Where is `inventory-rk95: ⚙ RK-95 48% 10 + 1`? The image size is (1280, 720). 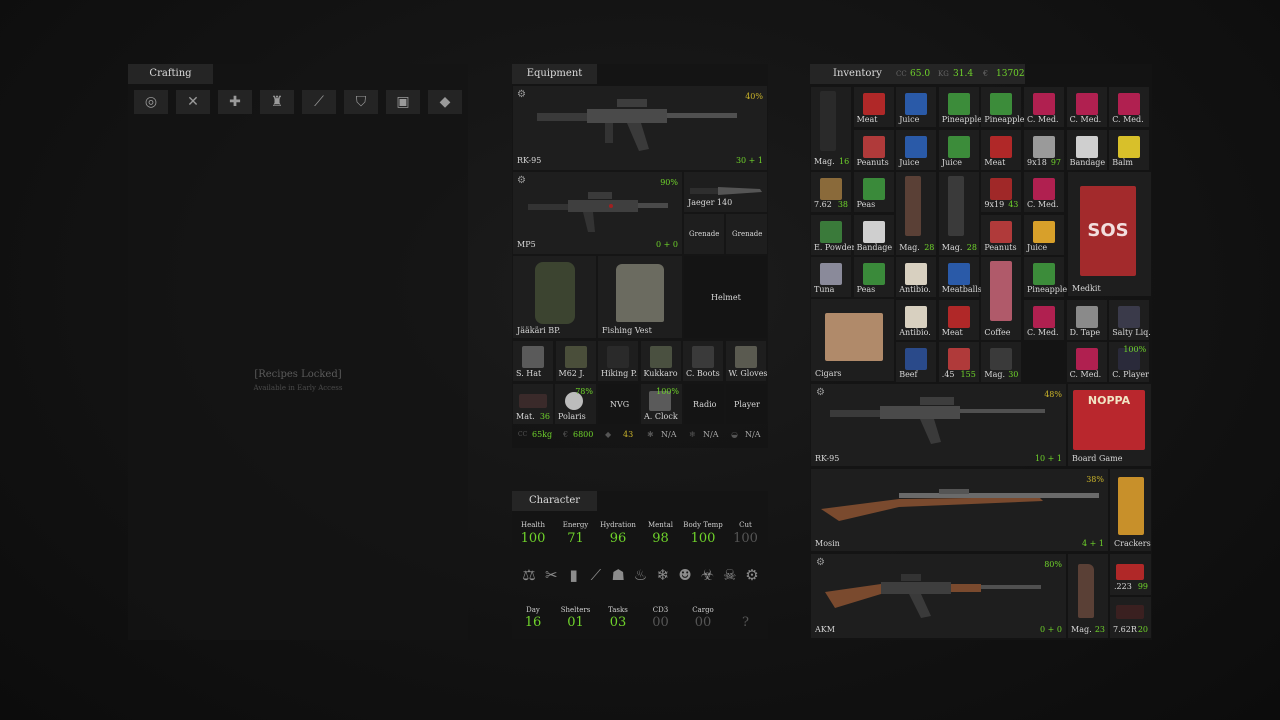 inventory-rk95: ⚙ RK-95 48% 10 + 1 is located at coordinates (938, 425).